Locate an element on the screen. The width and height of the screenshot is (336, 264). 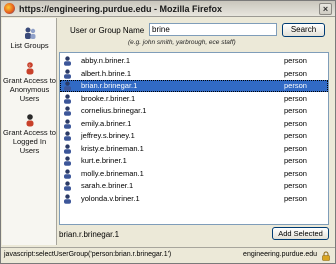
list-item: sarah.e.briner.1 person is located at coordinates (194, 186).